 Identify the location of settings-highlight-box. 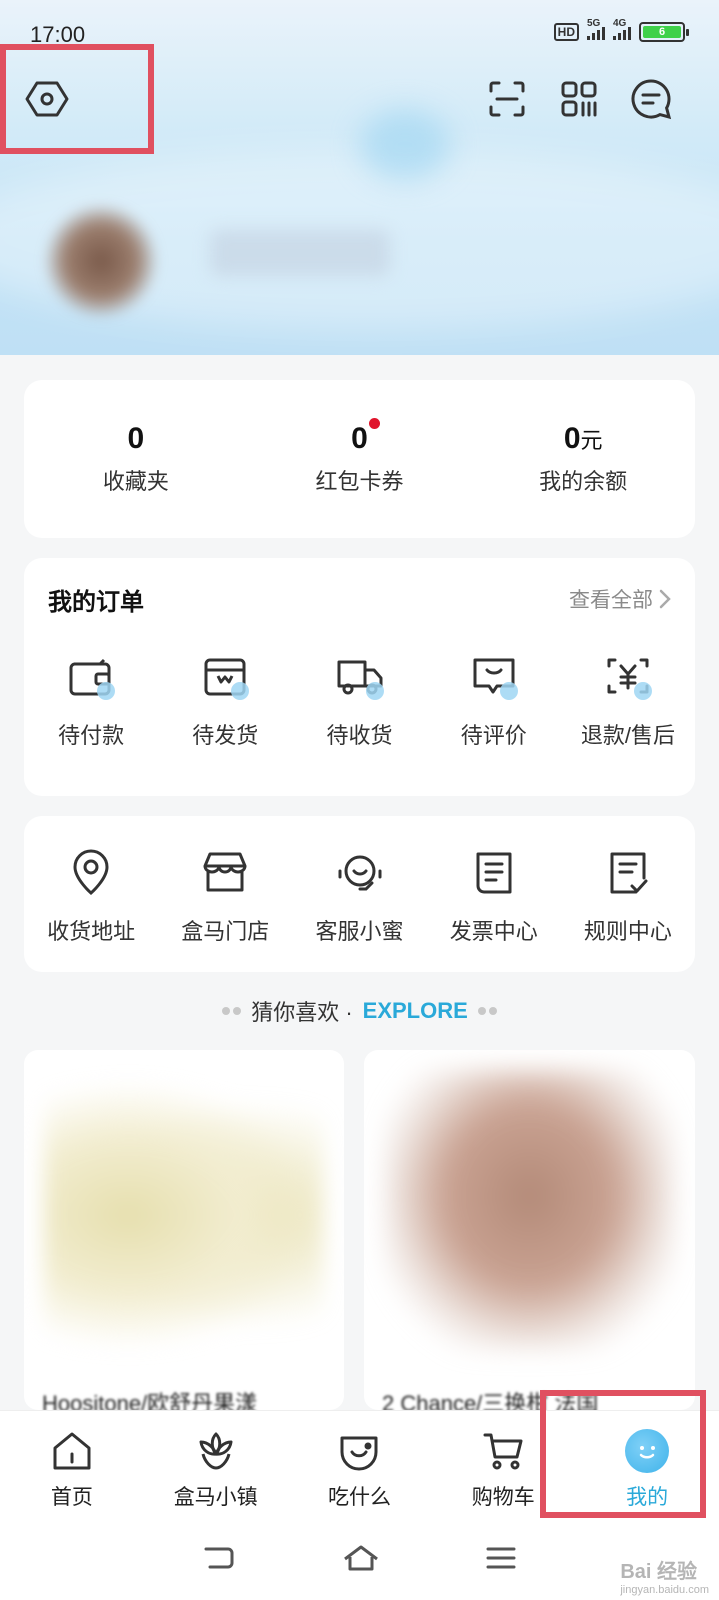
(77, 99).